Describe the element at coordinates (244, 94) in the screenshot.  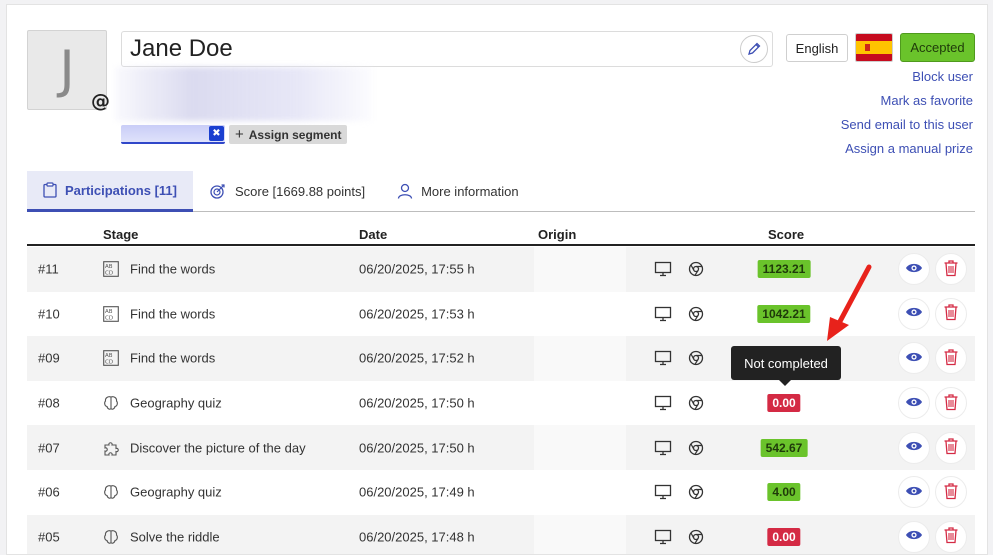
I see `email-redacted` at that location.